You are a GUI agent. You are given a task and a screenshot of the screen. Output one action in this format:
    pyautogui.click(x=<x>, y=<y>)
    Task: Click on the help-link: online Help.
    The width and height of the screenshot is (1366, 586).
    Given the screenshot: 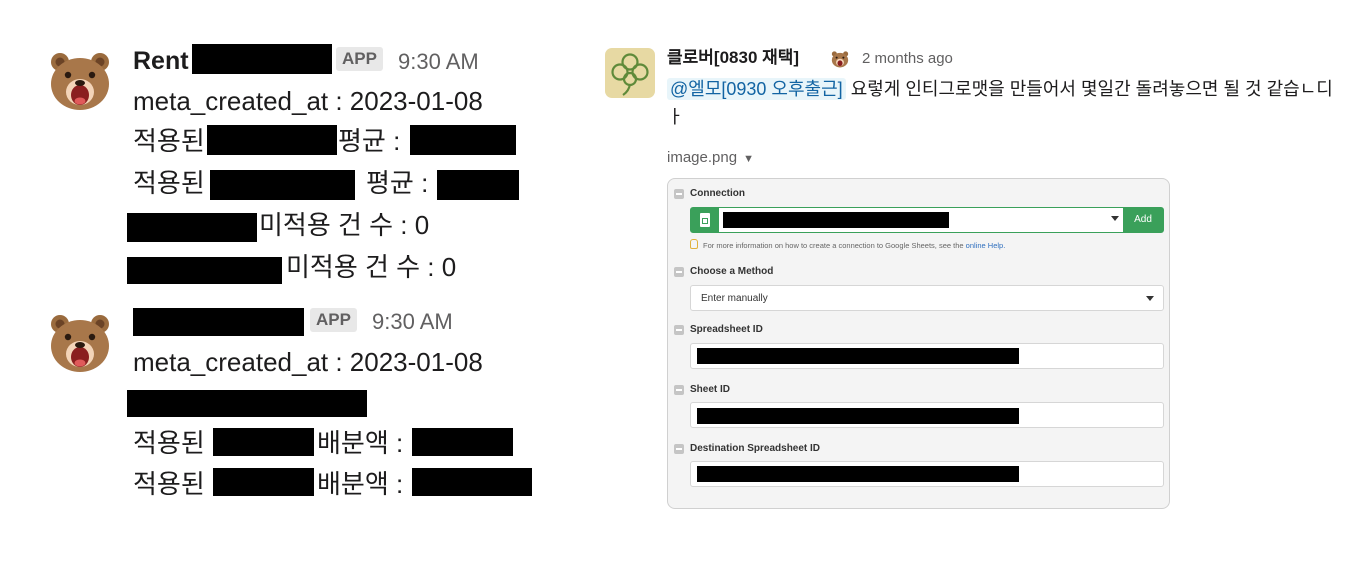 What is the action you would take?
    pyautogui.click(x=985, y=245)
    